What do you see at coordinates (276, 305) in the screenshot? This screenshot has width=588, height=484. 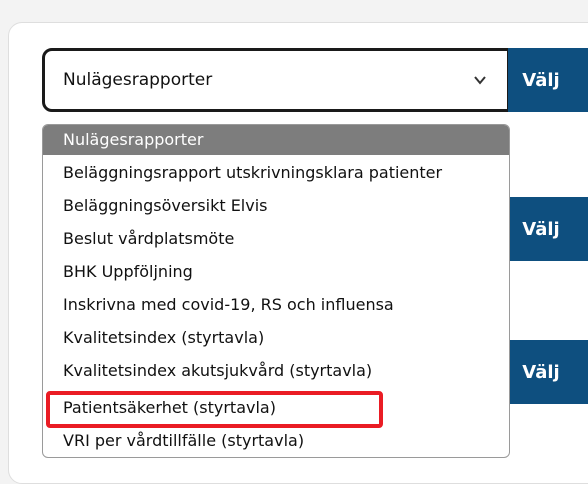 I see `dropdown-option: Inskrivna med covid-19, RS och influensa` at bounding box center [276, 305].